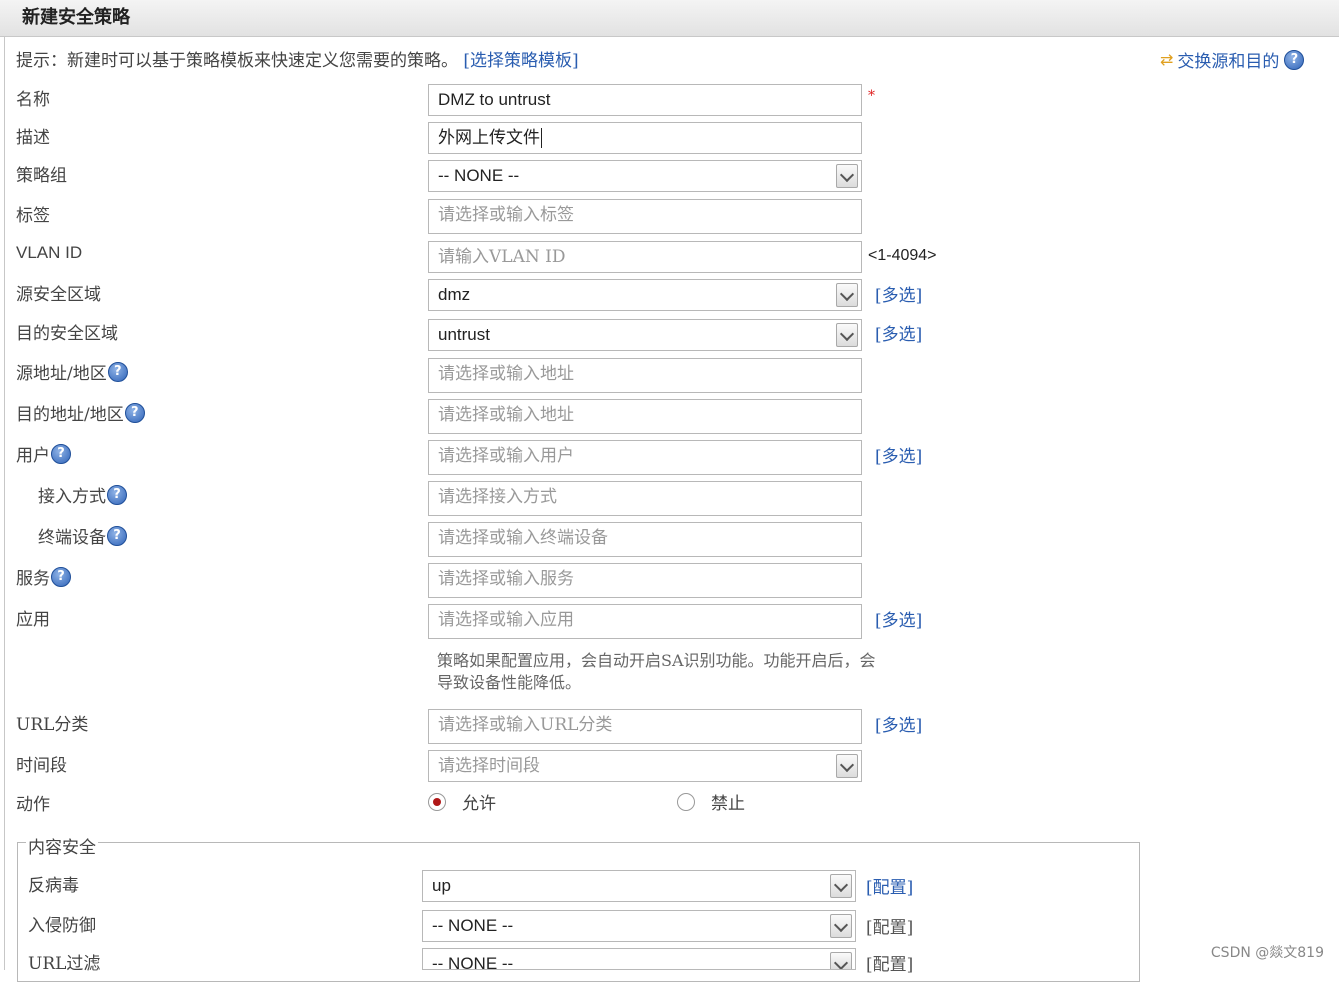  What do you see at coordinates (645, 257) in the screenshot?
I see `vlan-input: 请输入VLAN ID` at bounding box center [645, 257].